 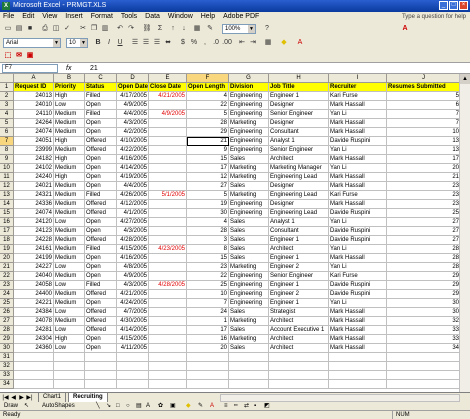 What do you see at coordinates (7, 357) in the screenshot?
I see `row-header: 31` at bounding box center [7, 357].